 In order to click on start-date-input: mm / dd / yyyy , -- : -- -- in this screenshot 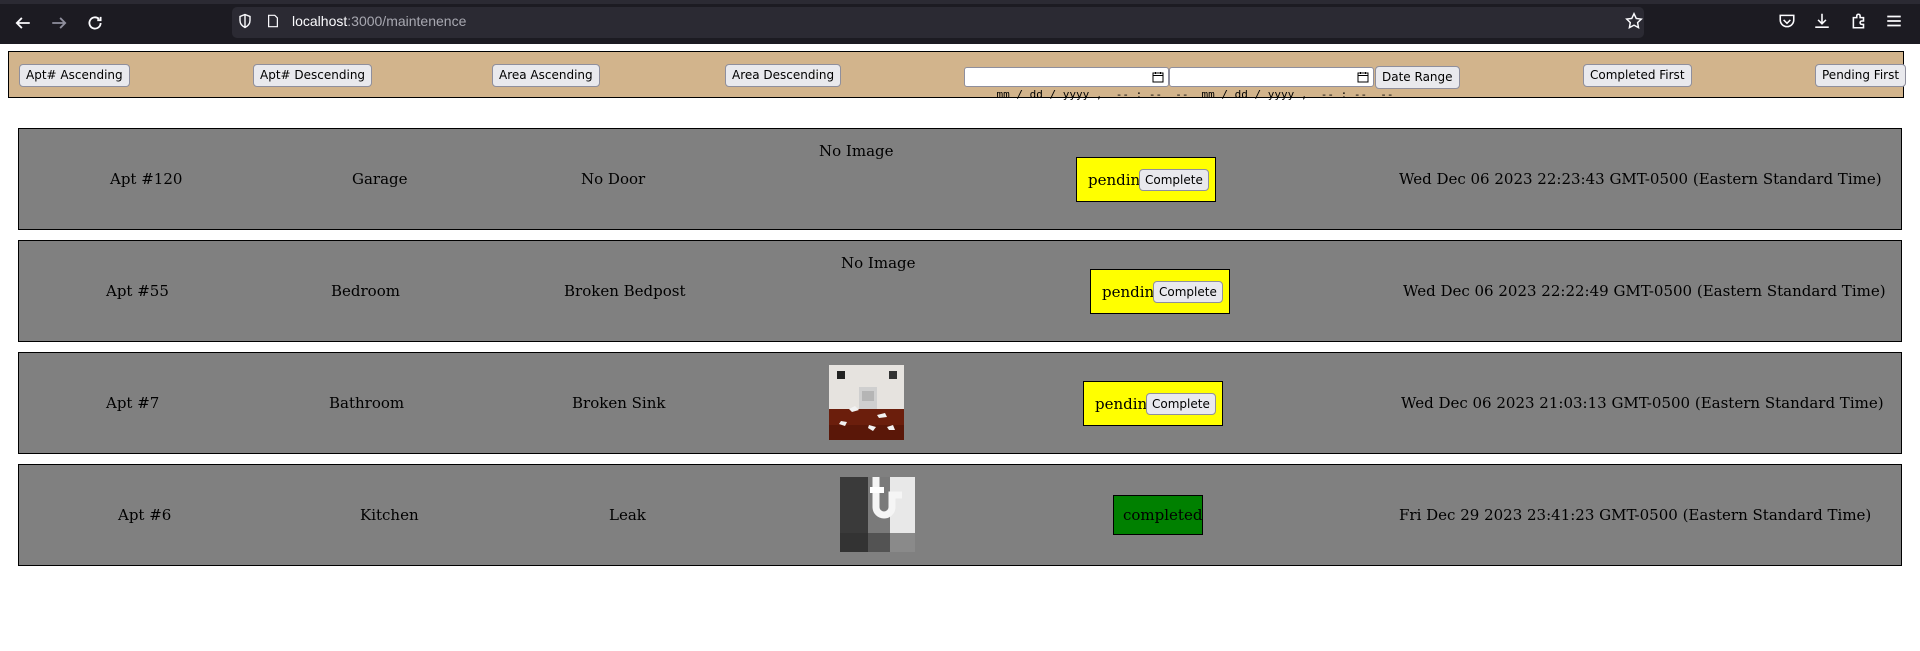, I will do `click(1076, 84)`.